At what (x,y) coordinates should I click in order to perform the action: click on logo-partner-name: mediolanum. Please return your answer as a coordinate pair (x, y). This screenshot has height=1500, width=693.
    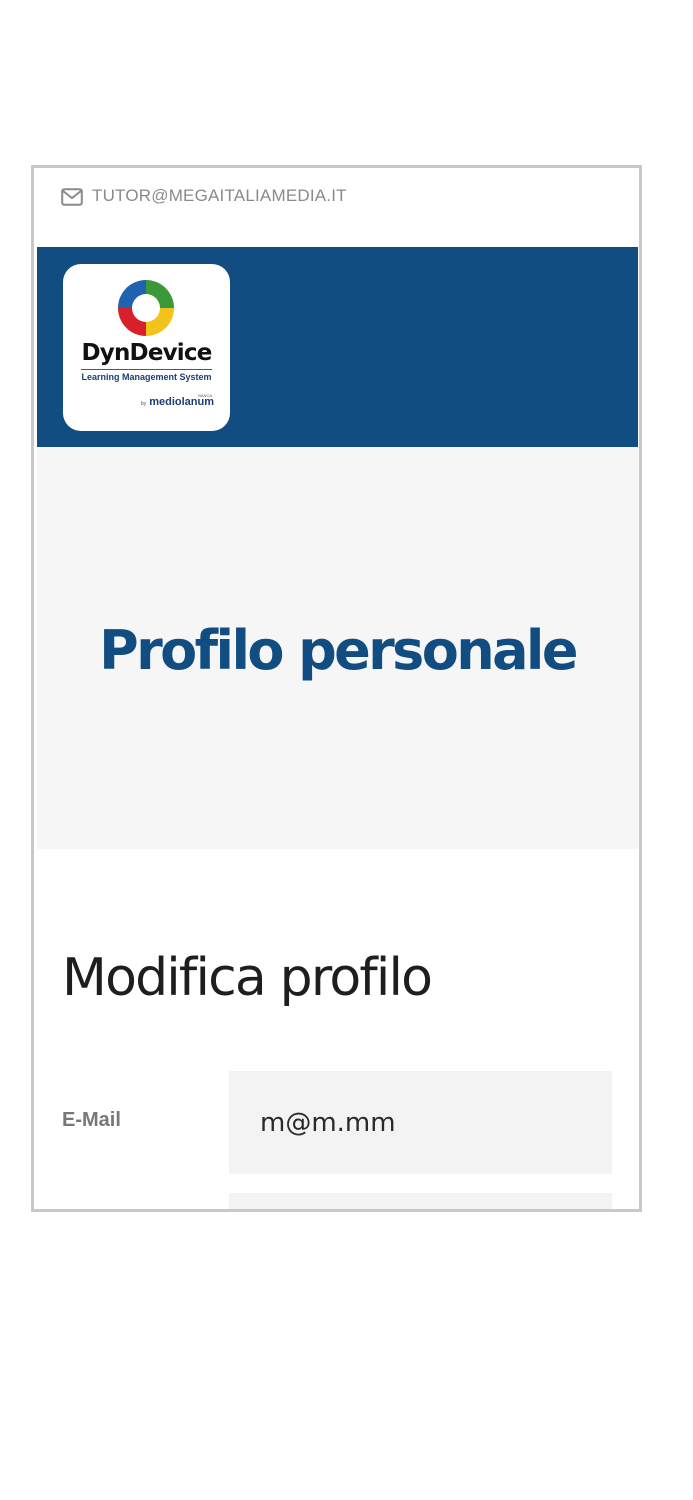
    Looking at the image, I should click on (181, 402).